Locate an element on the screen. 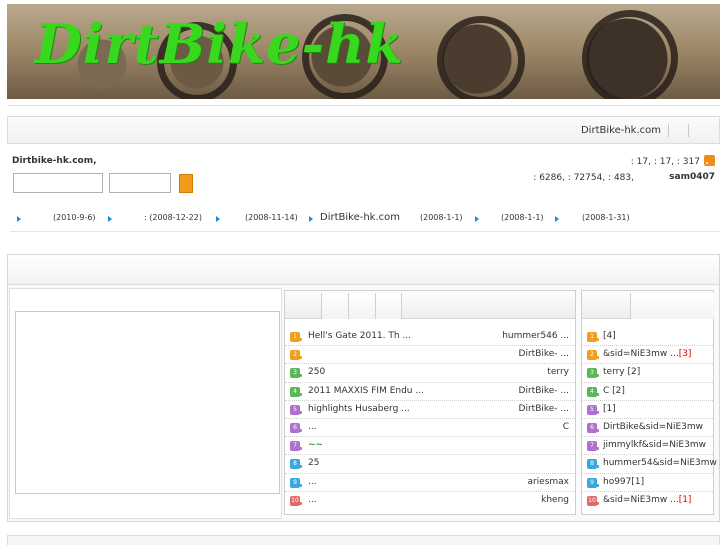 Image resolution: width=727 pixels, height=545 pixels. password-input is located at coordinates (140, 183).